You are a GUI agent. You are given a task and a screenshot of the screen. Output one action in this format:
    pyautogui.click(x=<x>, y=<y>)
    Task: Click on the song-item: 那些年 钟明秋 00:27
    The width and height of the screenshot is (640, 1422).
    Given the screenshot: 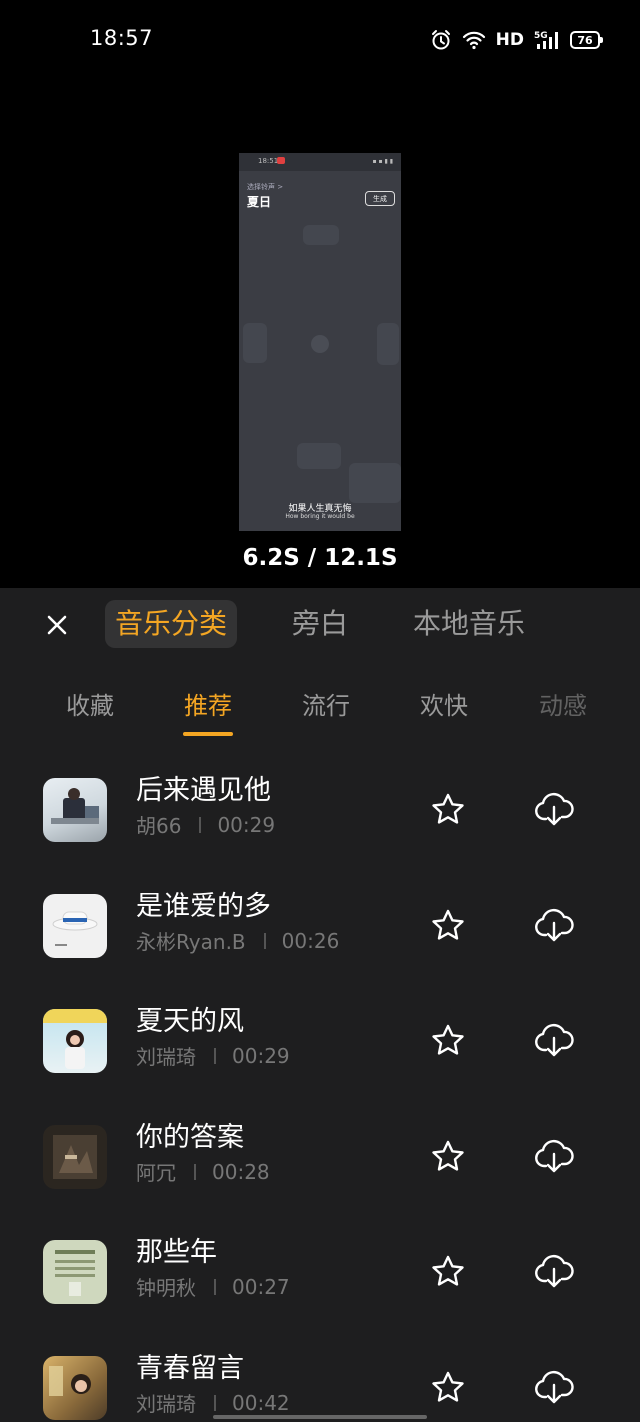 What is the action you would take?
    pyautogui.click(x=320, y=1257)
    